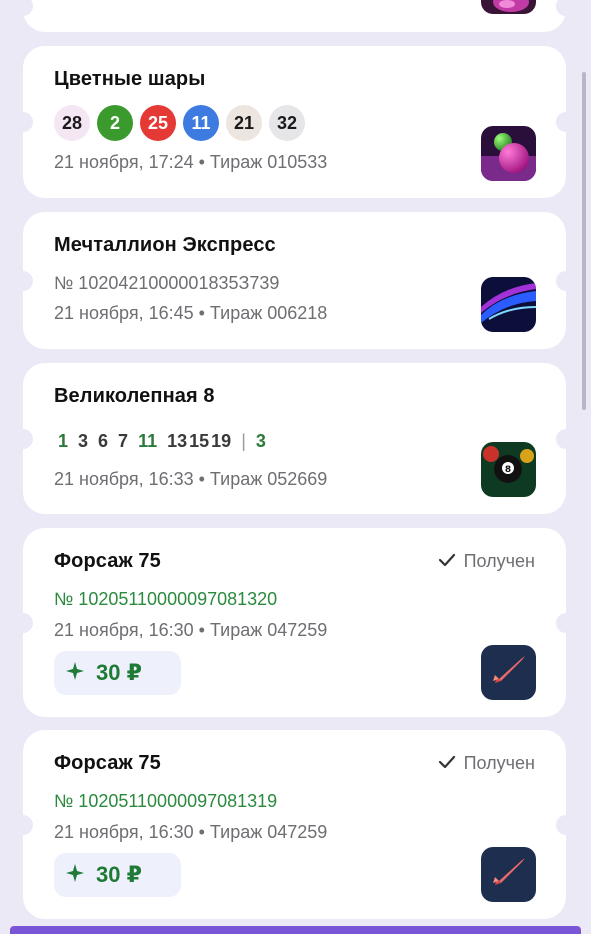 This screenshot has height=934, width=591. Describe the element at coordinates (179, 123) in the screenshot. I see `drawn-balls: 28 2 25 11 21 32` at that location.